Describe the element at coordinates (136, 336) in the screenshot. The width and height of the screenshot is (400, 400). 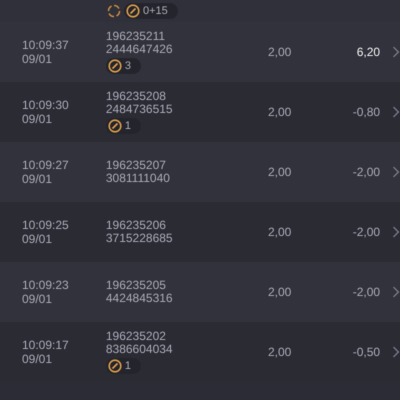
I see `ticket-number: 196235202` at that location.